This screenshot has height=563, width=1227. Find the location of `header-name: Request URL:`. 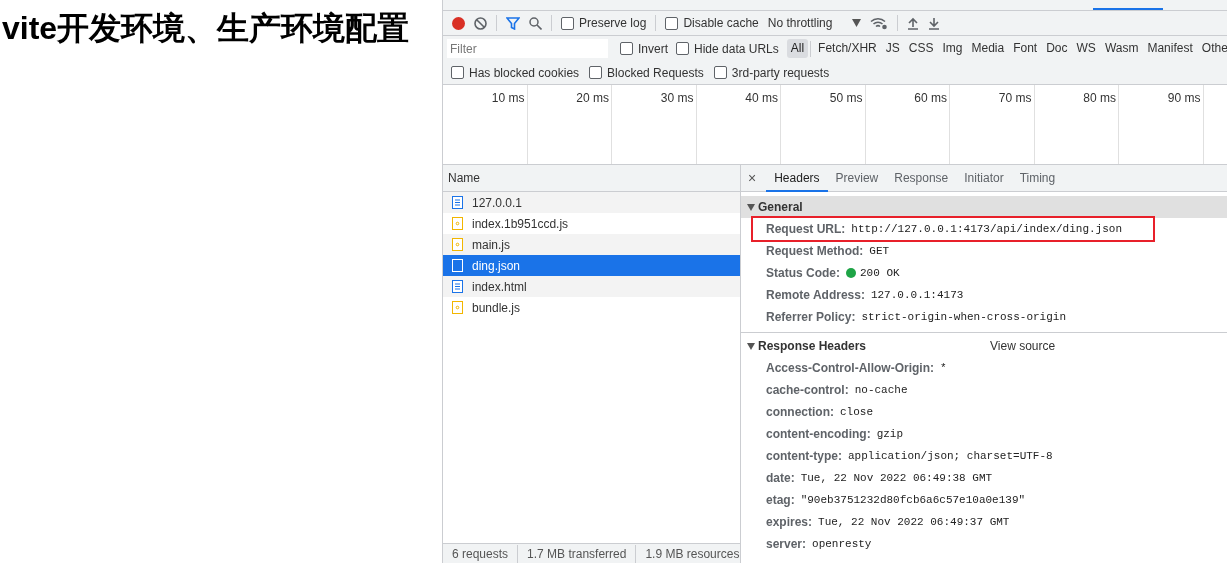

header-name: Request URL: is located at coordinates (806, 229).